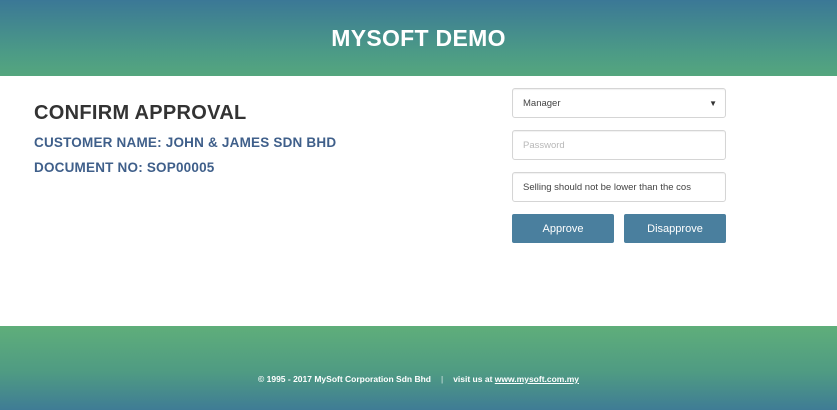  I want to click on action-buttons: Approve Disapprove, so click(619, 228).